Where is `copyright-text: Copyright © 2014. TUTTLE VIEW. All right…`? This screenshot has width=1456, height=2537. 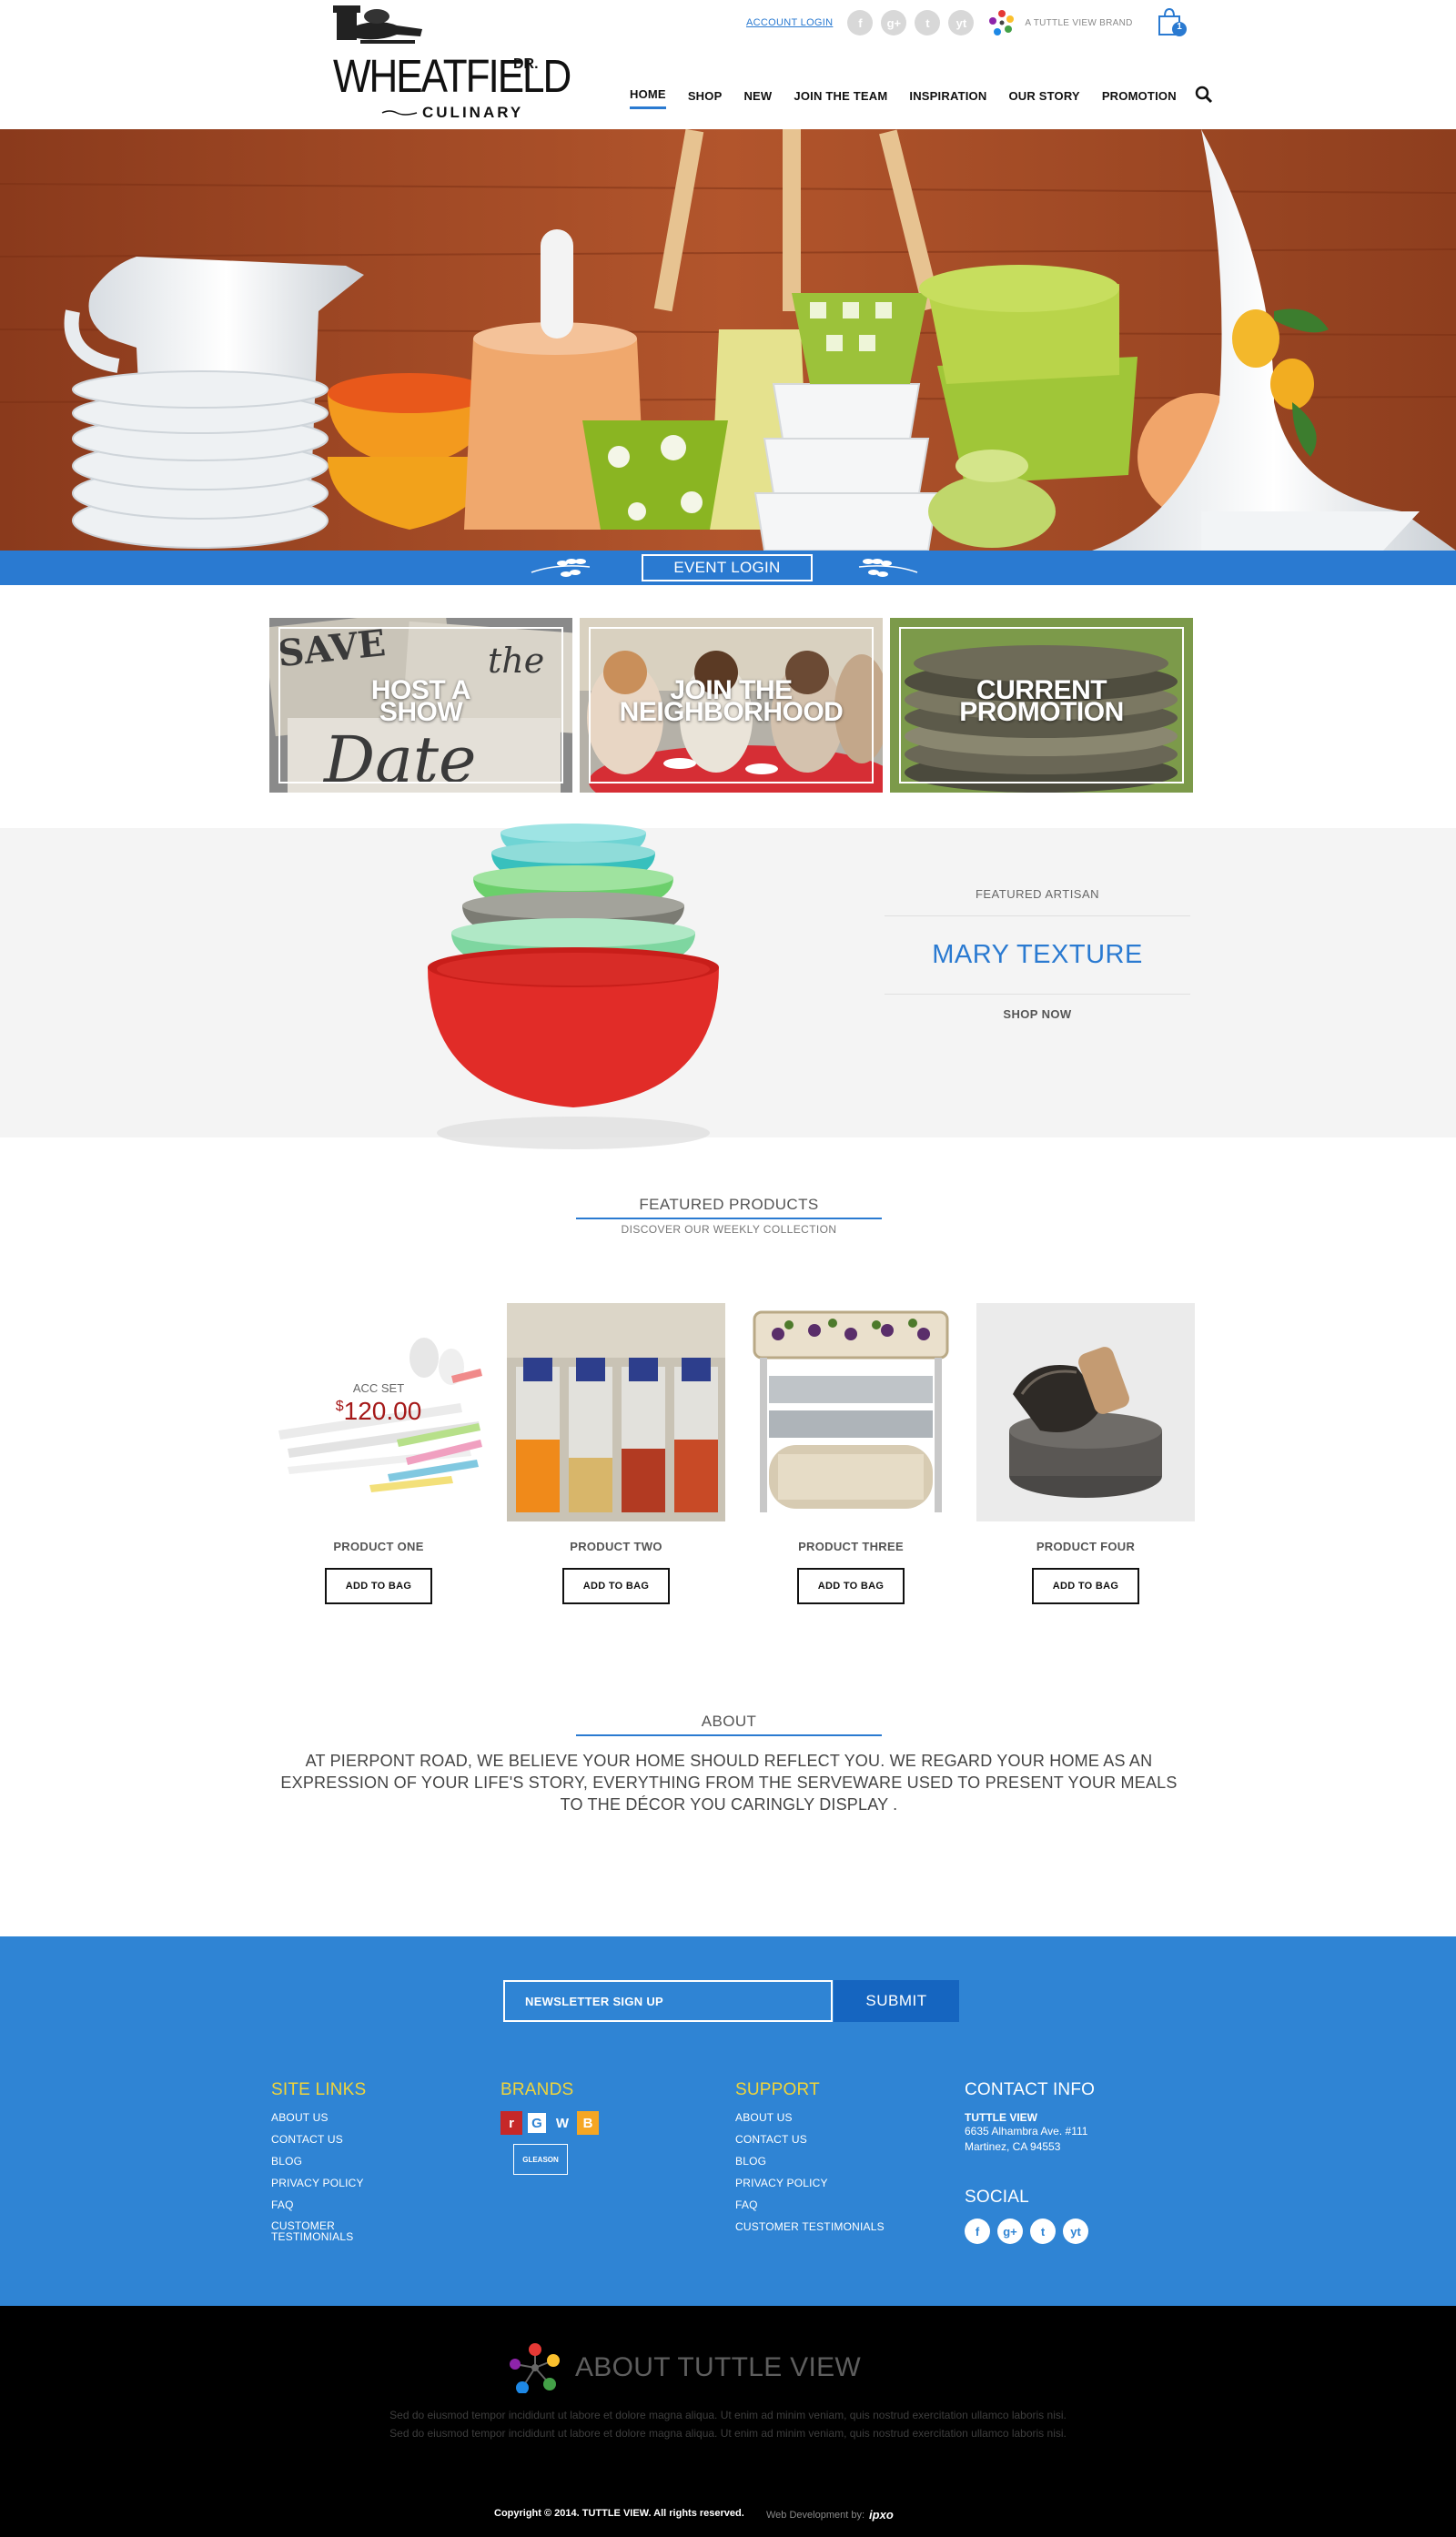
copyright-text: Copyright © 2014. TUTTLE VIEW. All right… is located at coordinates (619, 2513).